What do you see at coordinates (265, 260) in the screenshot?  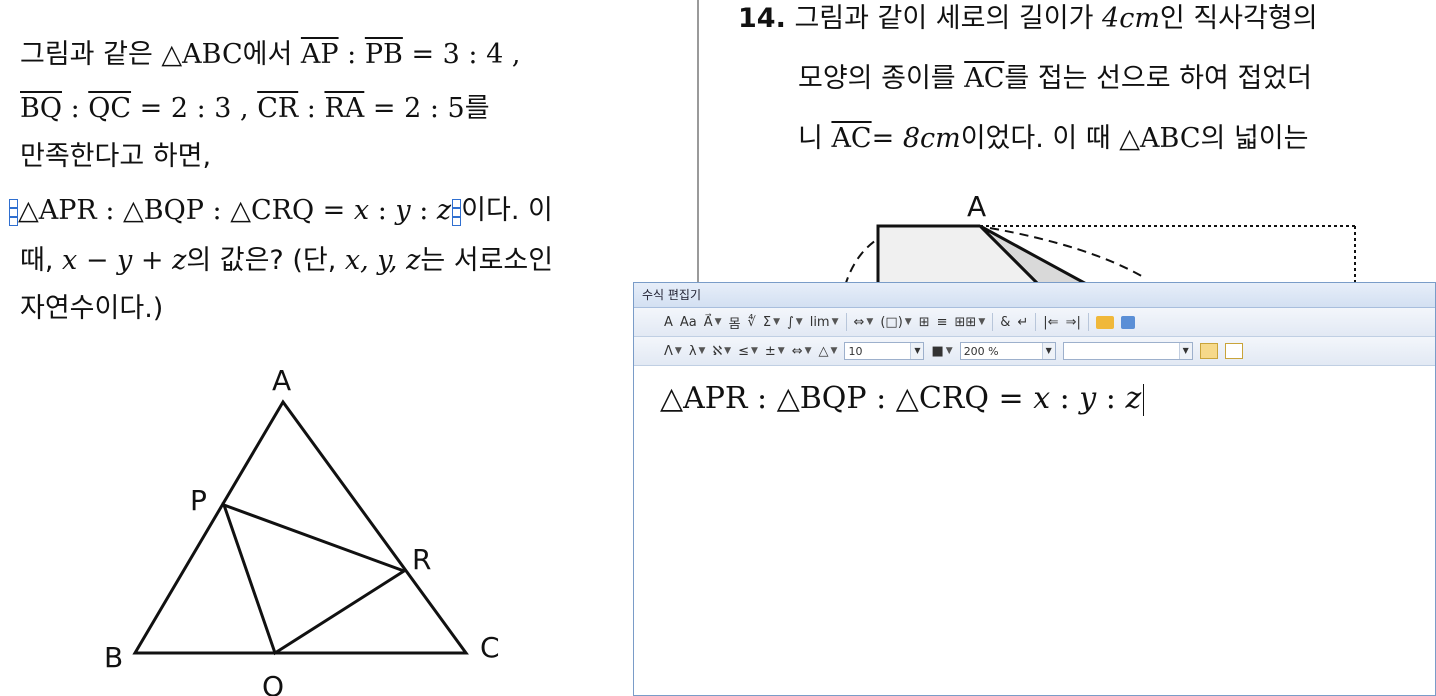 I see `text: 의 값은? (단,` at bounding box center [265, 260].